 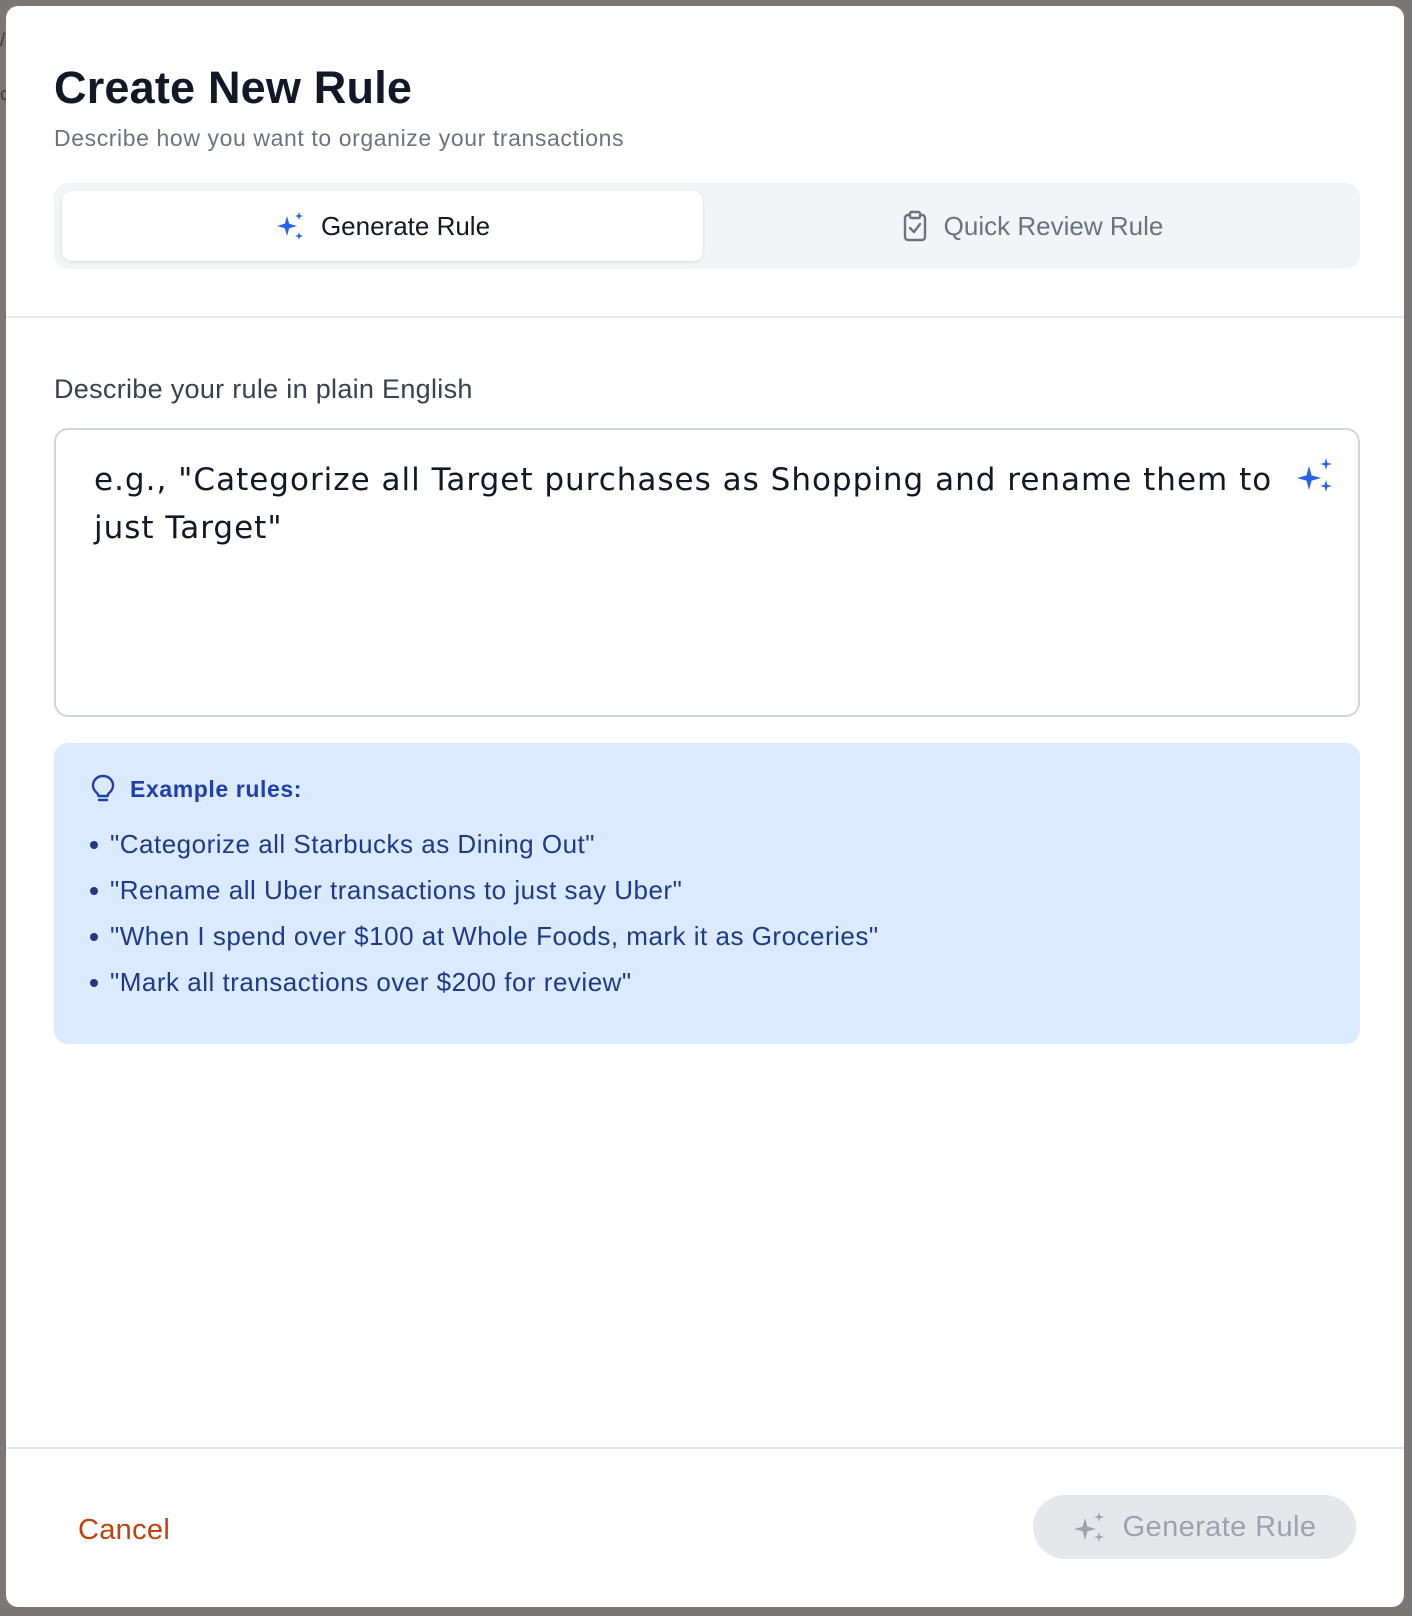 I want to click on rule-description-label: Describe your rule in plain English, so click(x=263, y=389).